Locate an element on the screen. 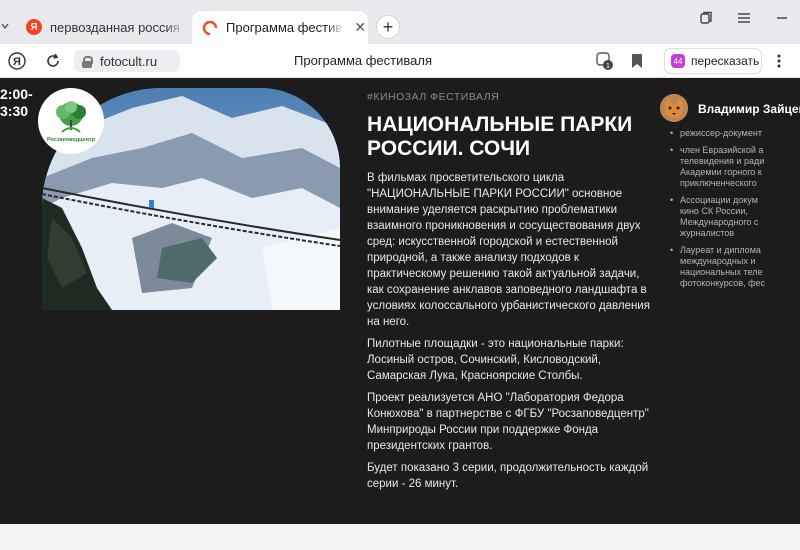 The height and width of the screenshot is (550, 800). lock-icon is located at coordinates (87, 61).